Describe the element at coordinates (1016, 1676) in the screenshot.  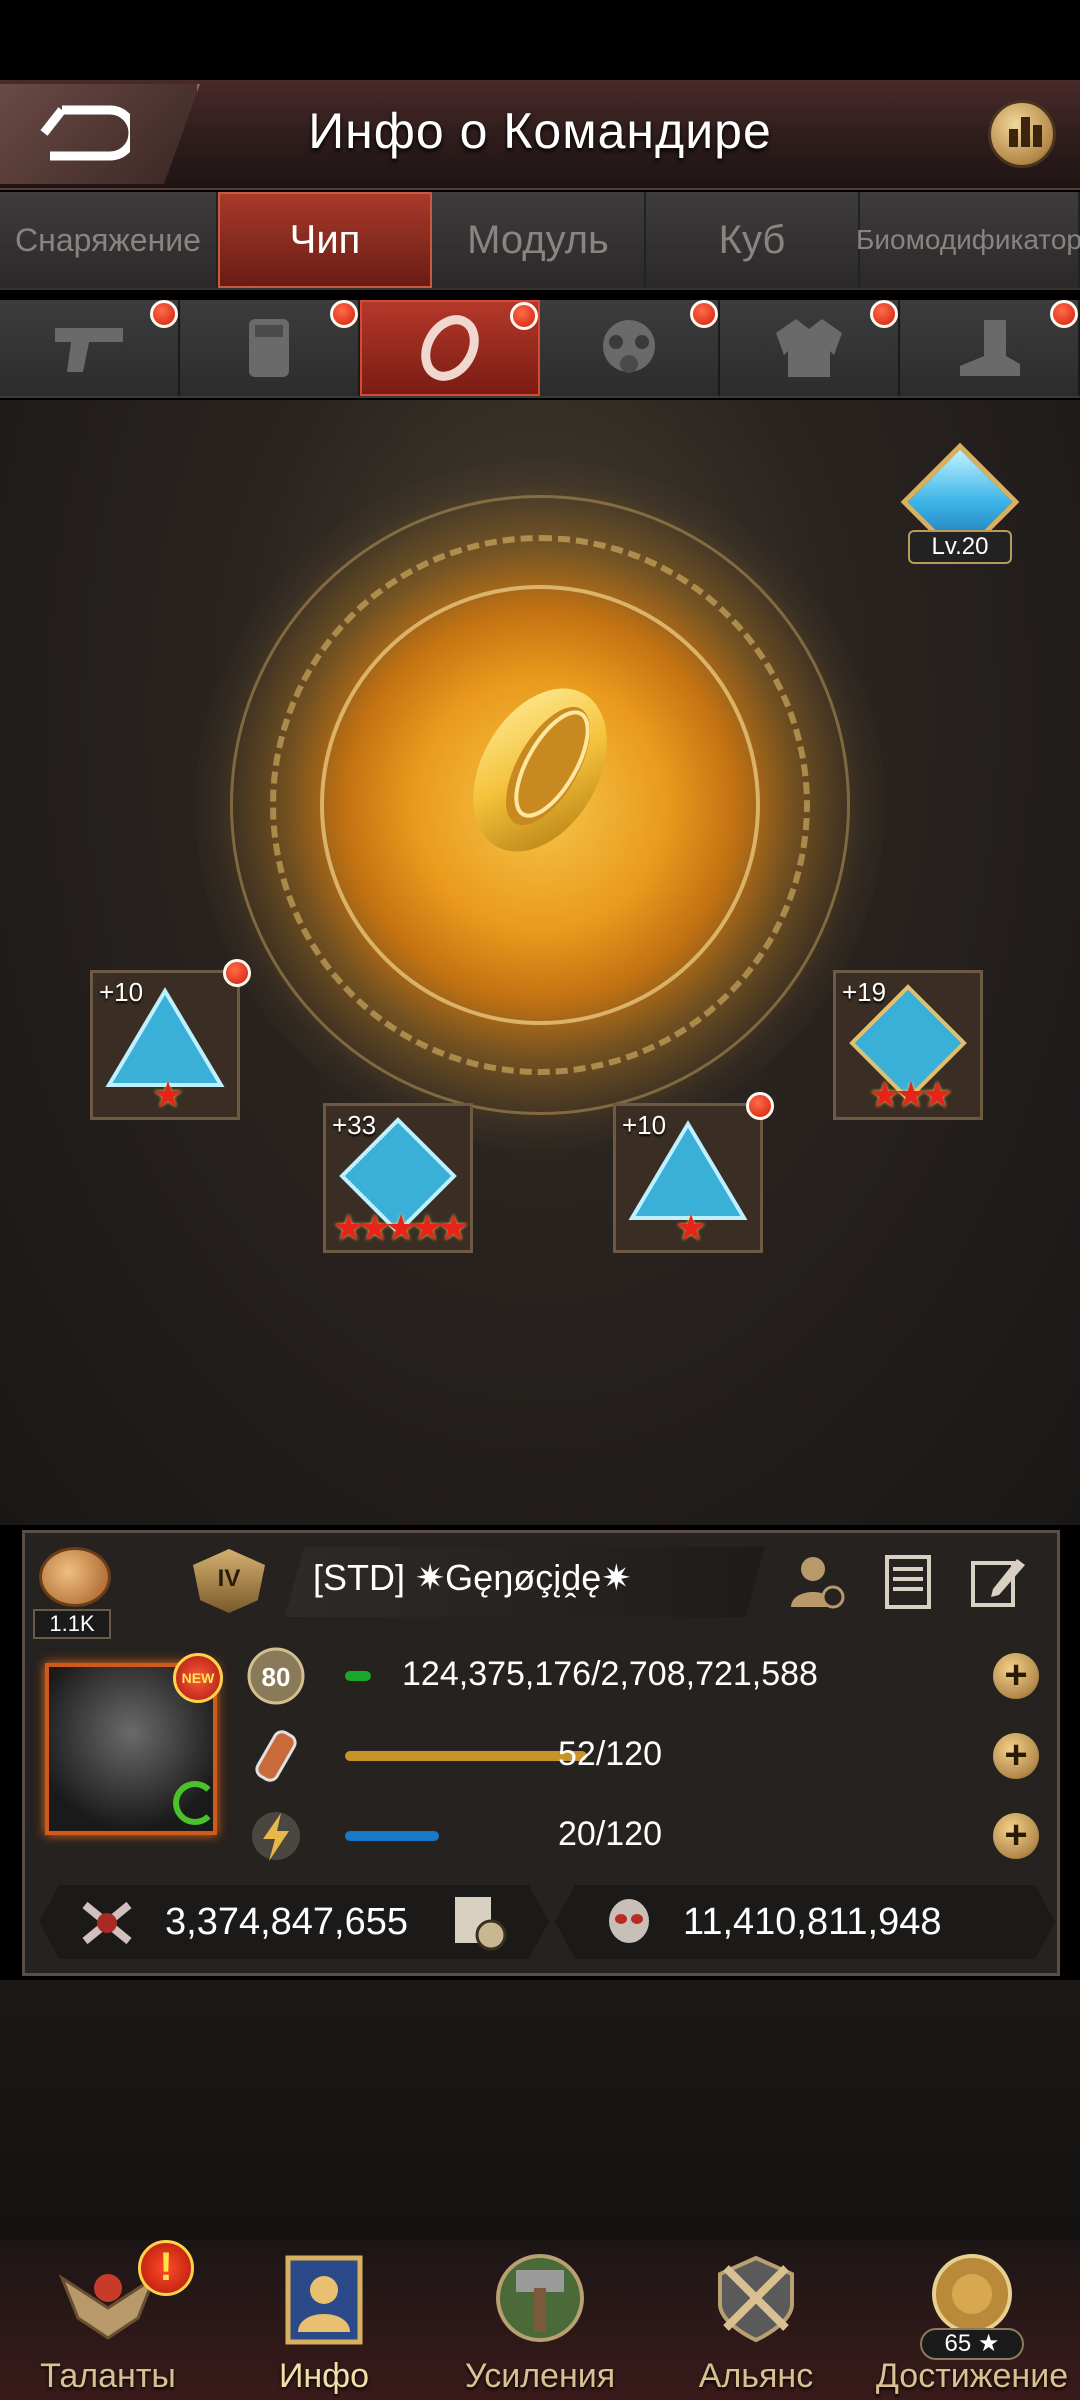
I see `add-exp-button: +` at that location.